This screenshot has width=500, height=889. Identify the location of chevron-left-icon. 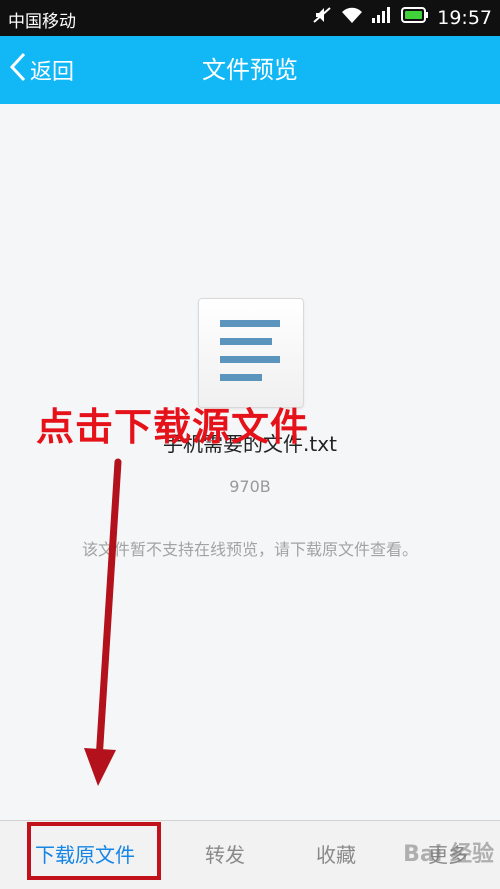
(19, 70).